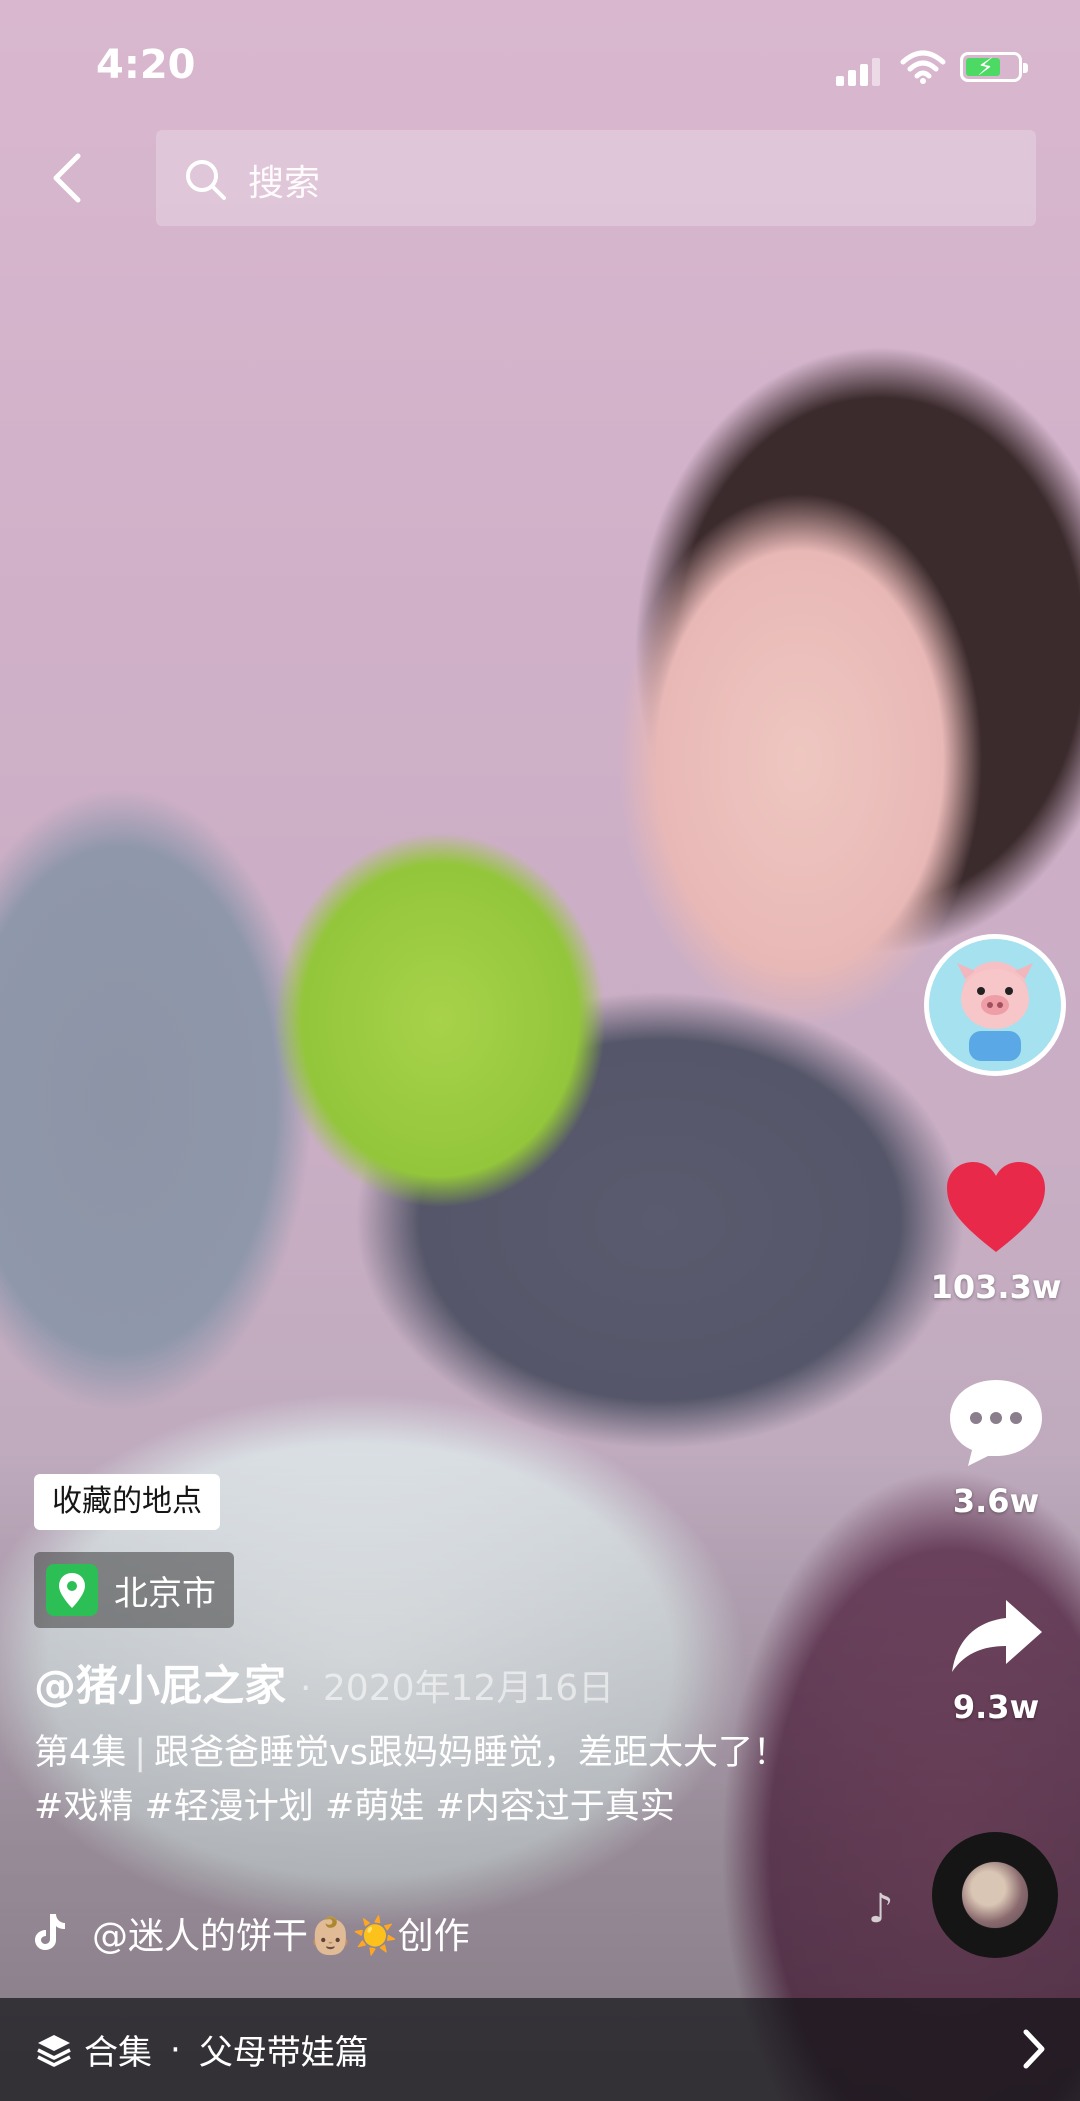  What do you see at coordinates (554, 1807) in the screenshot?
I see `hashtag: #内容过于真实` at bounding box center [554, 1807].